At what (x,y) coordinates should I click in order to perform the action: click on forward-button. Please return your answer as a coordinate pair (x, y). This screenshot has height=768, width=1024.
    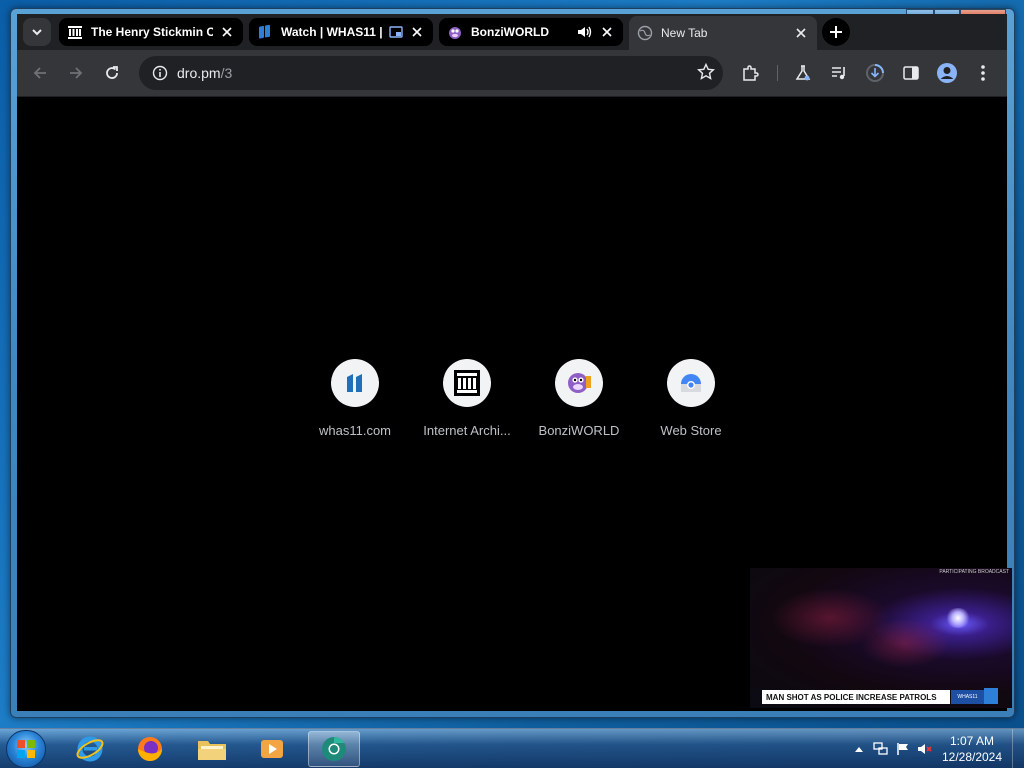
    Looking at the image, I should click on (76, 73).